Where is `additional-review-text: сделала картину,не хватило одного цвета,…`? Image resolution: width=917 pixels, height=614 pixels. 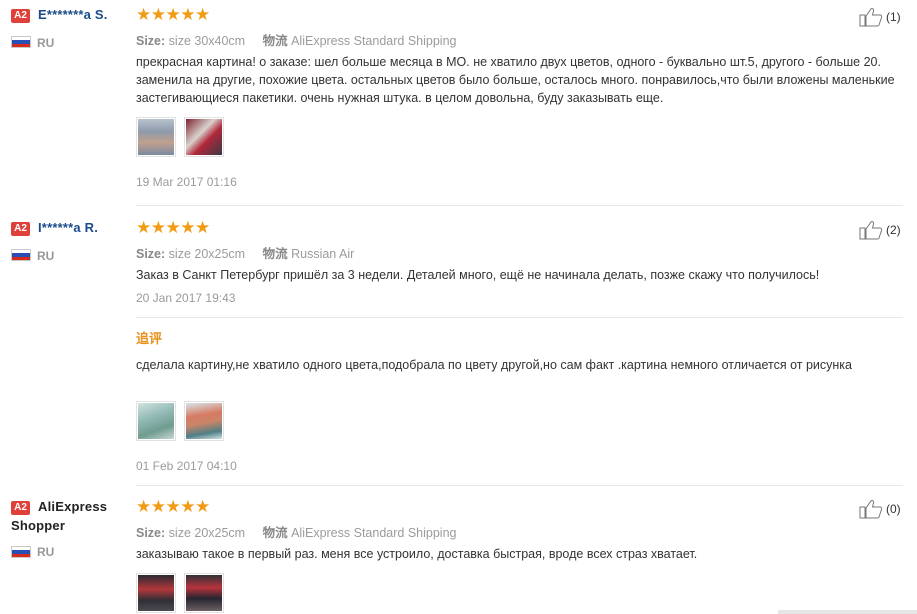 additional-review-text: сделала картину,не хватило одного цвета,… is located at coordinates (494, 365).